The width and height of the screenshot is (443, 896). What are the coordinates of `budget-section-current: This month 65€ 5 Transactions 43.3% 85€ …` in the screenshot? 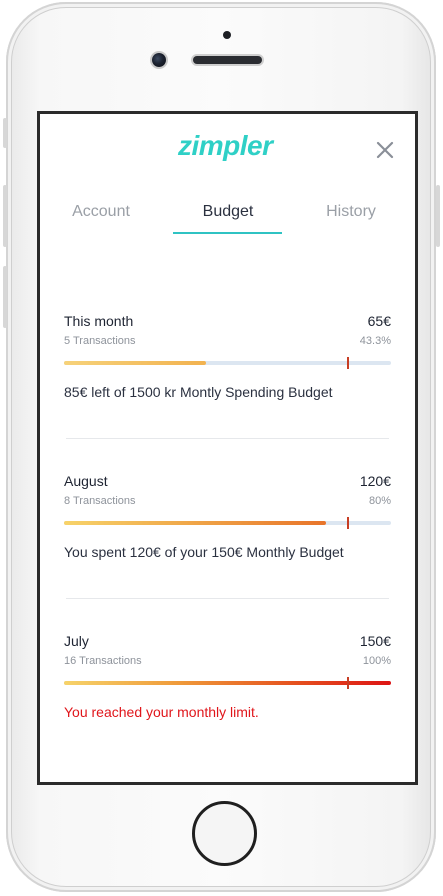 It's located at (227, 358).